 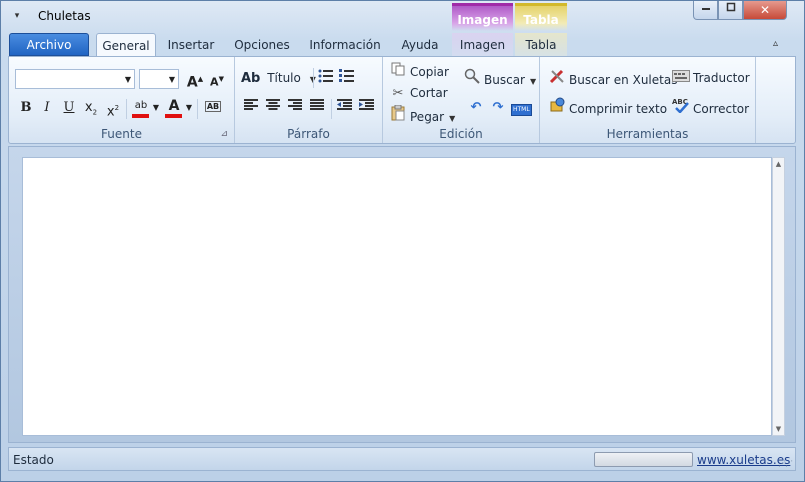 I want to click on tab-general: General, so click(x=126, y=45).